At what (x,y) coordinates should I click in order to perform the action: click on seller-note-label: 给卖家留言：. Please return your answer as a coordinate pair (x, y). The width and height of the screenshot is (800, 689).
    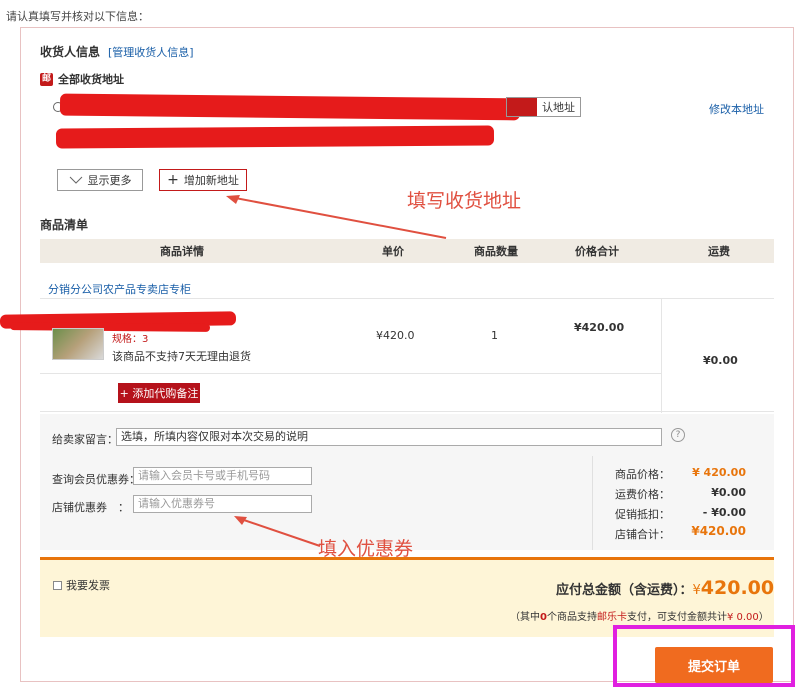
    Looking at the image, I should click on (85, 439).